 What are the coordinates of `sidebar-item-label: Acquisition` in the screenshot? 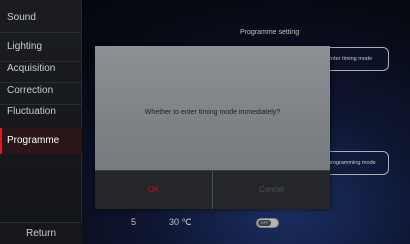 It's located at (31, 68).